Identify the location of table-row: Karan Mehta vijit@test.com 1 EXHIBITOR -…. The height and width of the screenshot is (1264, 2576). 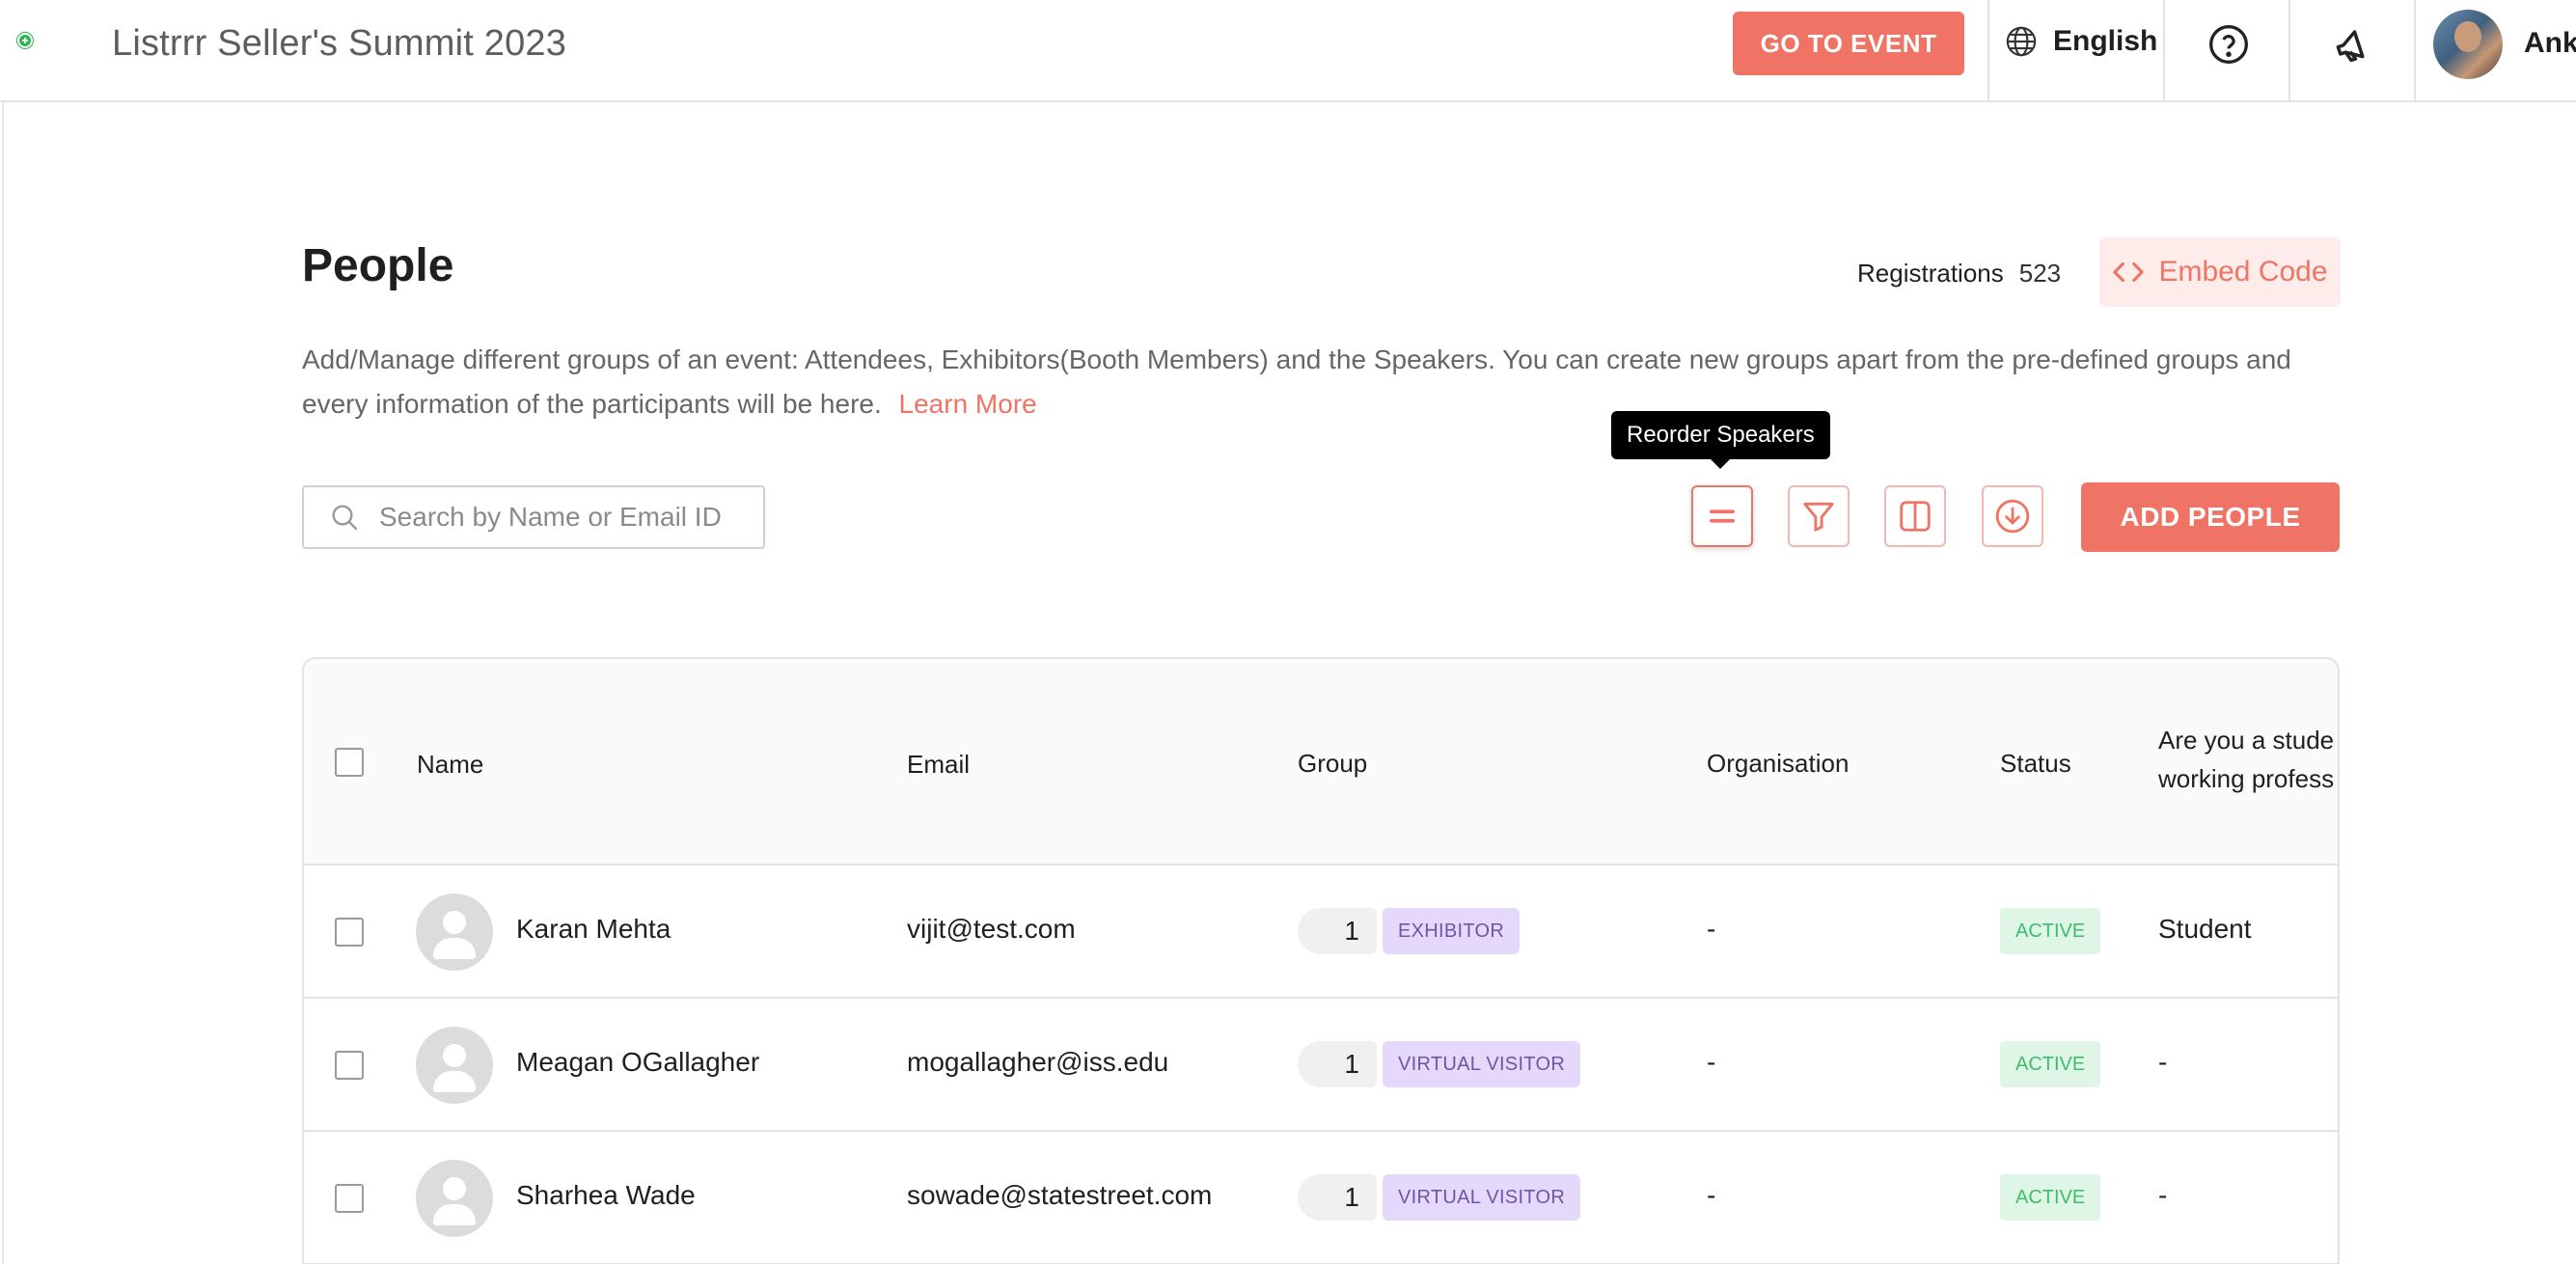
(1321, 932).